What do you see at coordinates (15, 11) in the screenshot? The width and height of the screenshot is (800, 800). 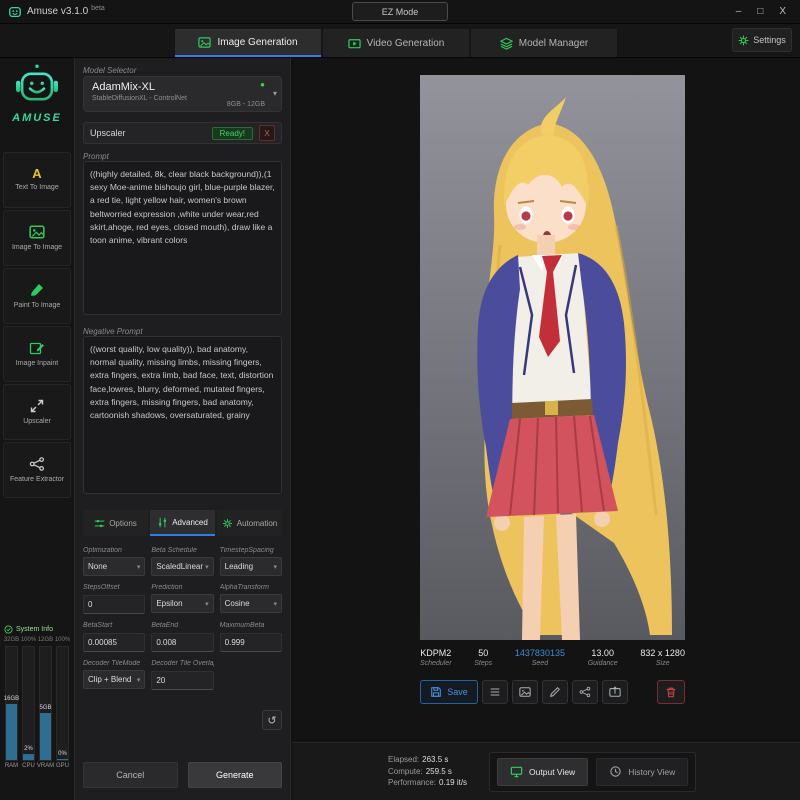 I see `app-logo-icon` at bounding box center [15, 11].